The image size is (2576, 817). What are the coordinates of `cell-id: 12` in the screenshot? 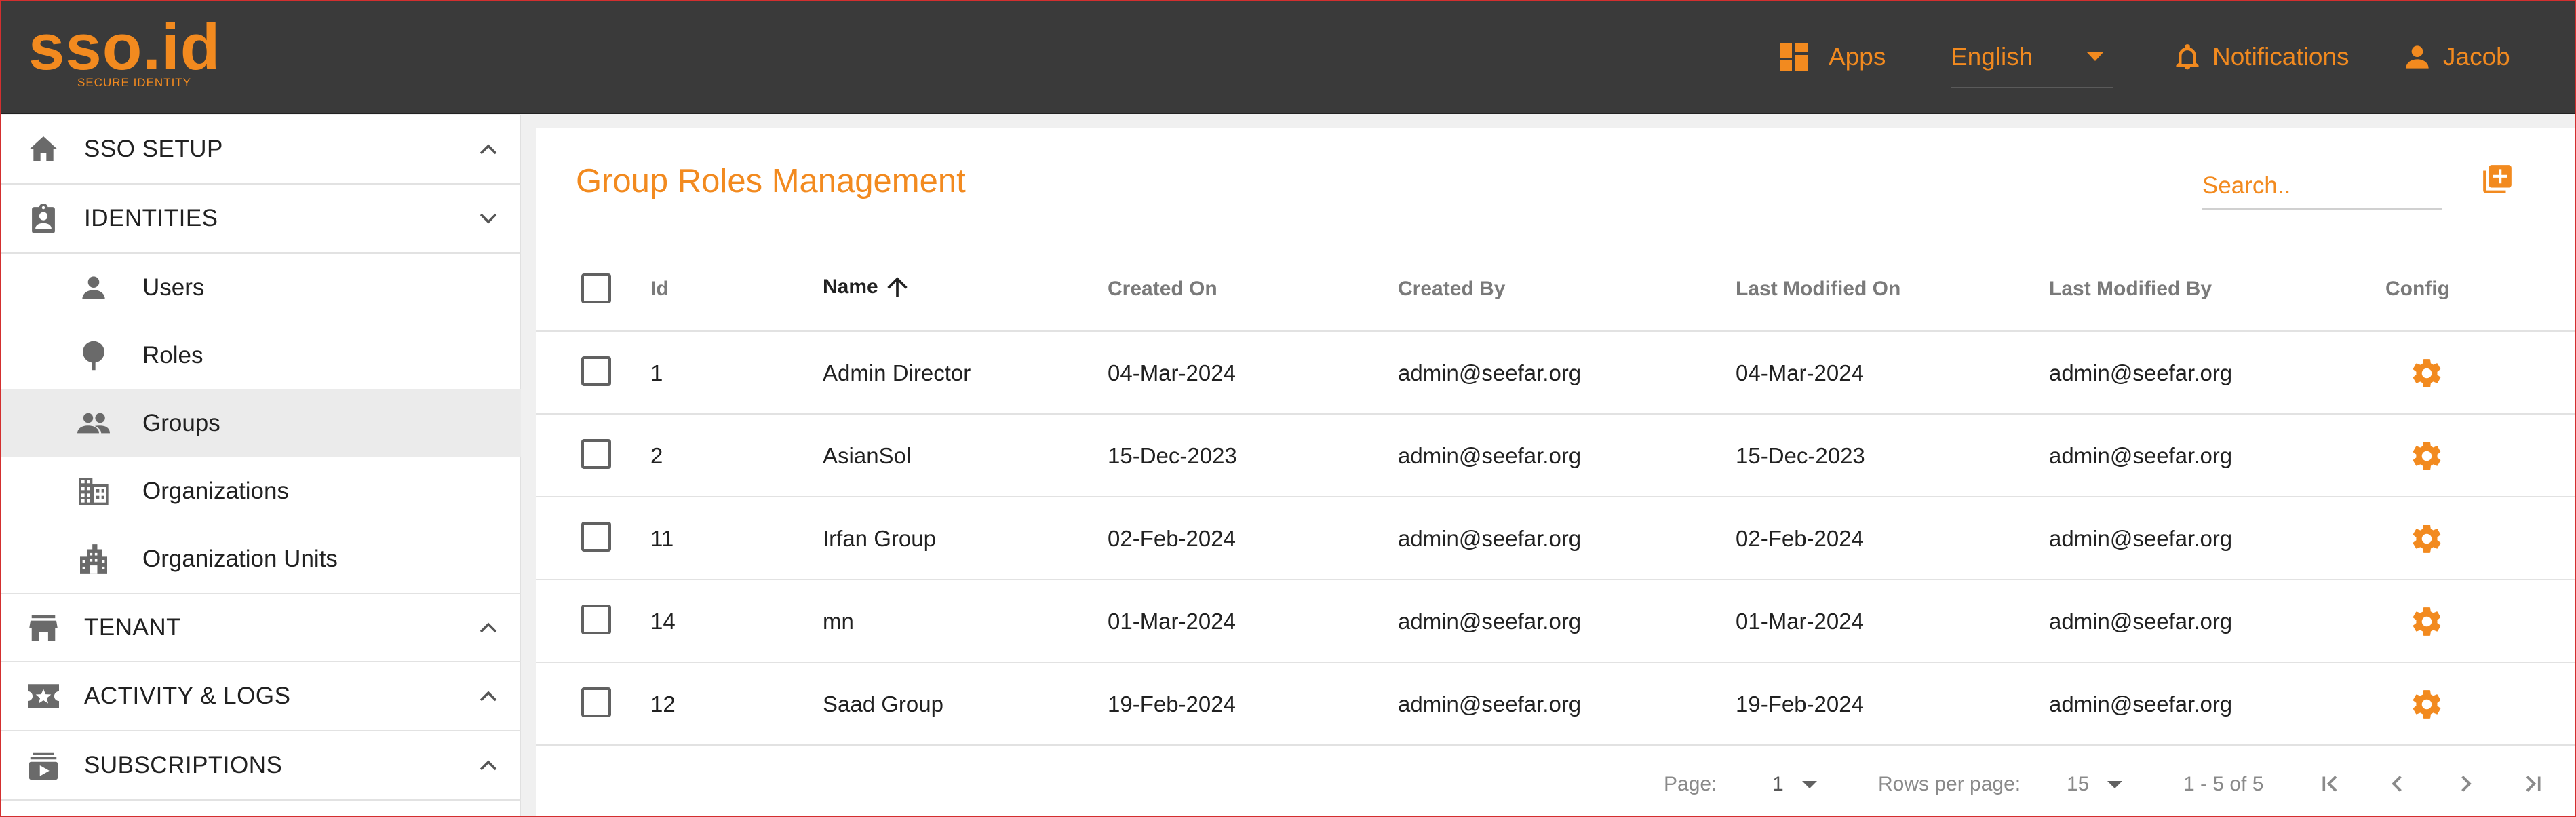 It's located at (663, 704).